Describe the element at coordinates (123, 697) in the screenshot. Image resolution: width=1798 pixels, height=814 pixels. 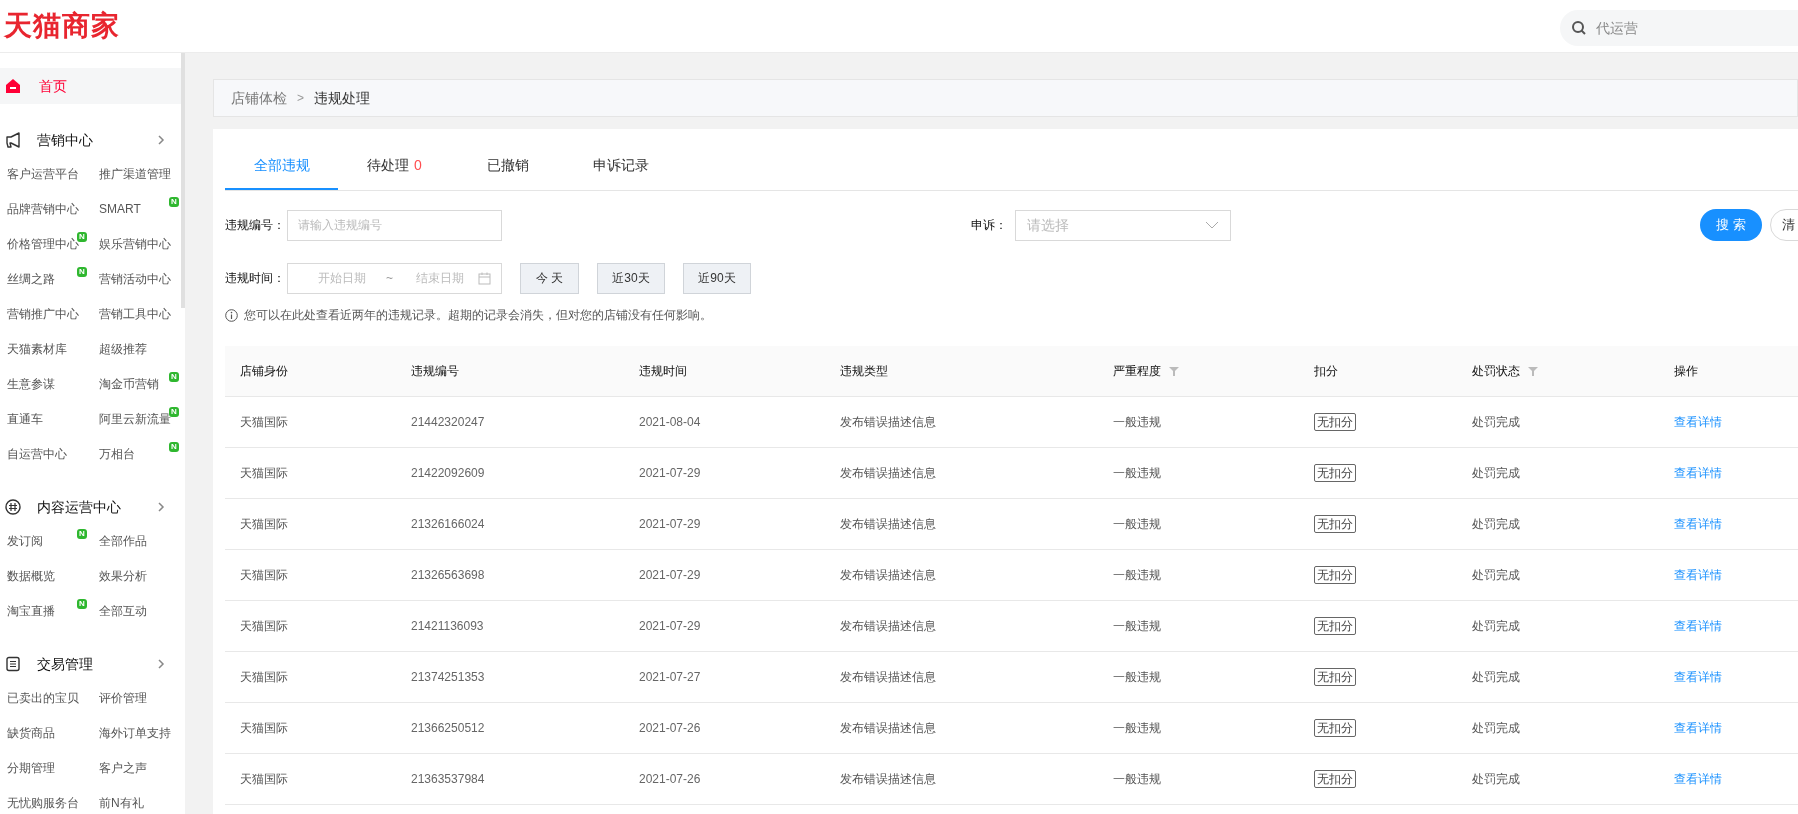
I see `nav-link: 评价管理` at that location.